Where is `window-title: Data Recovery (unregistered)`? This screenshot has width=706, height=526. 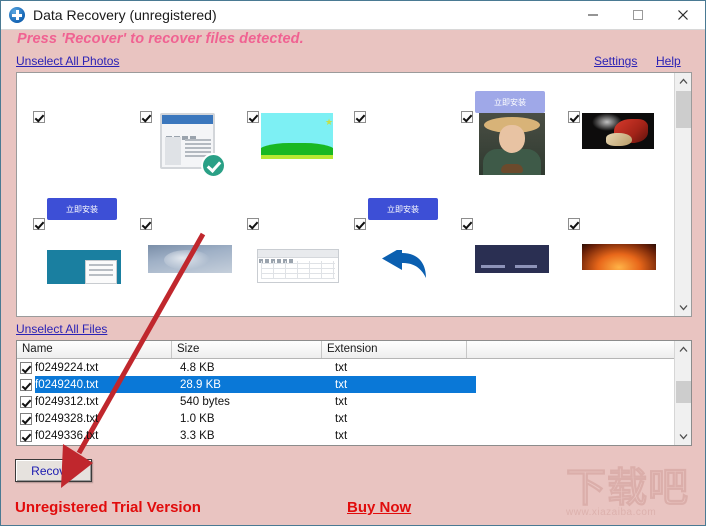 window-title: Data Recovery (unregistered) is located at coordinates (125, 15).